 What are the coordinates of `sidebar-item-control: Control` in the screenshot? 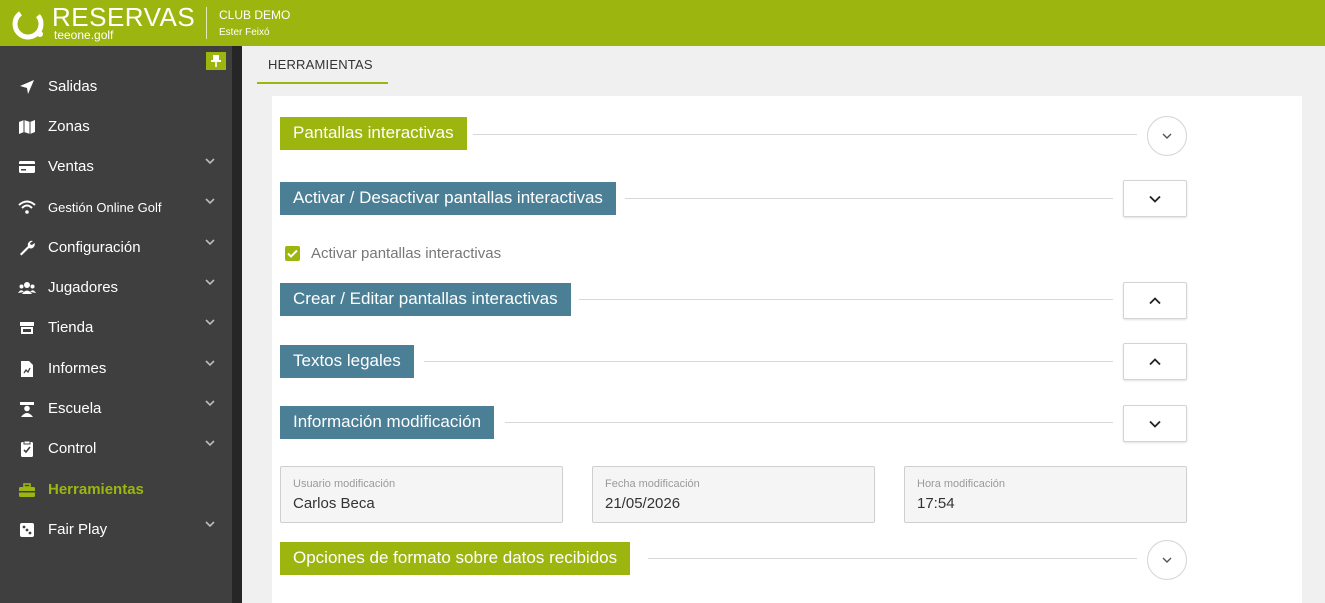 It's located at (116, 448).